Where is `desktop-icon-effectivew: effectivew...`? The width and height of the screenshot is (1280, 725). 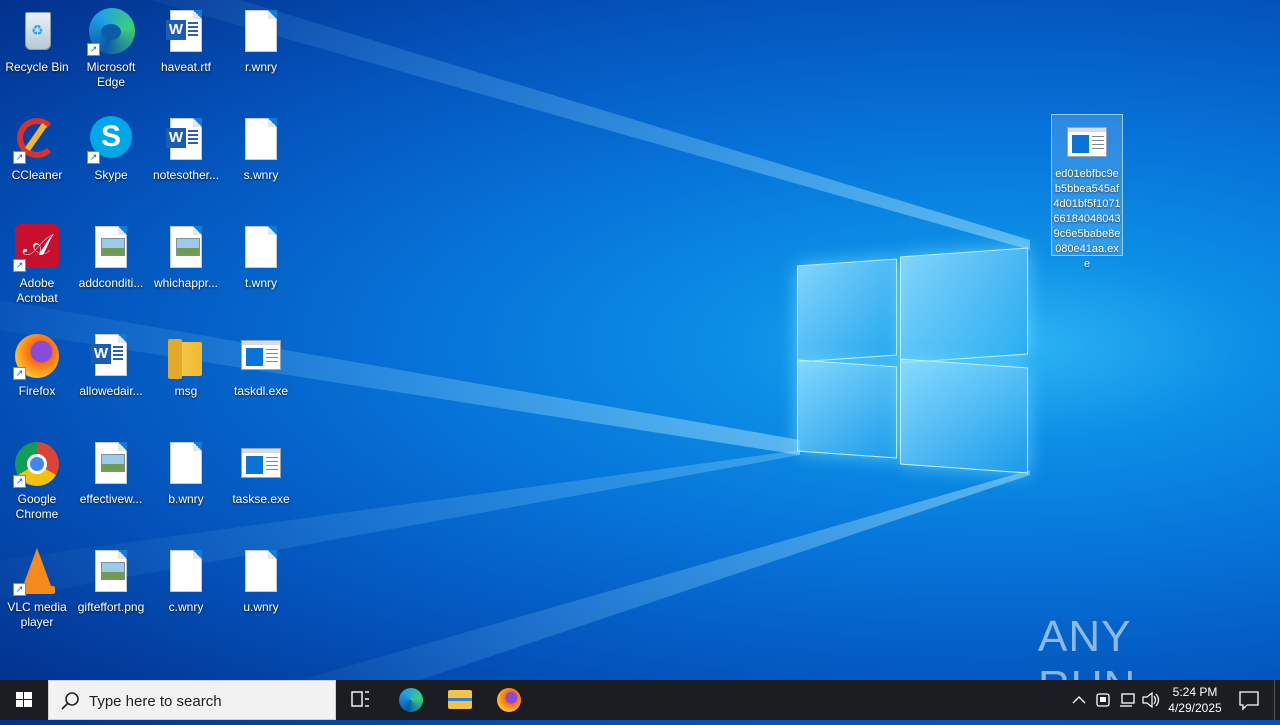
desktop-icon-effectivew: effectivew... is located at coordinates (111, 473).